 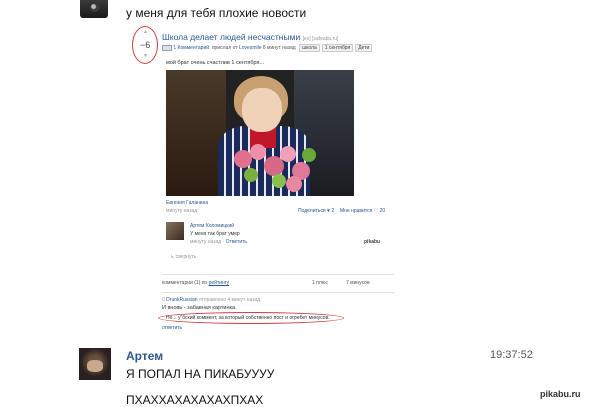 What do you see at coordinates (144, 356) in the screenshot?
I see `sender-name: Артем` at bounding box center [144, 356].